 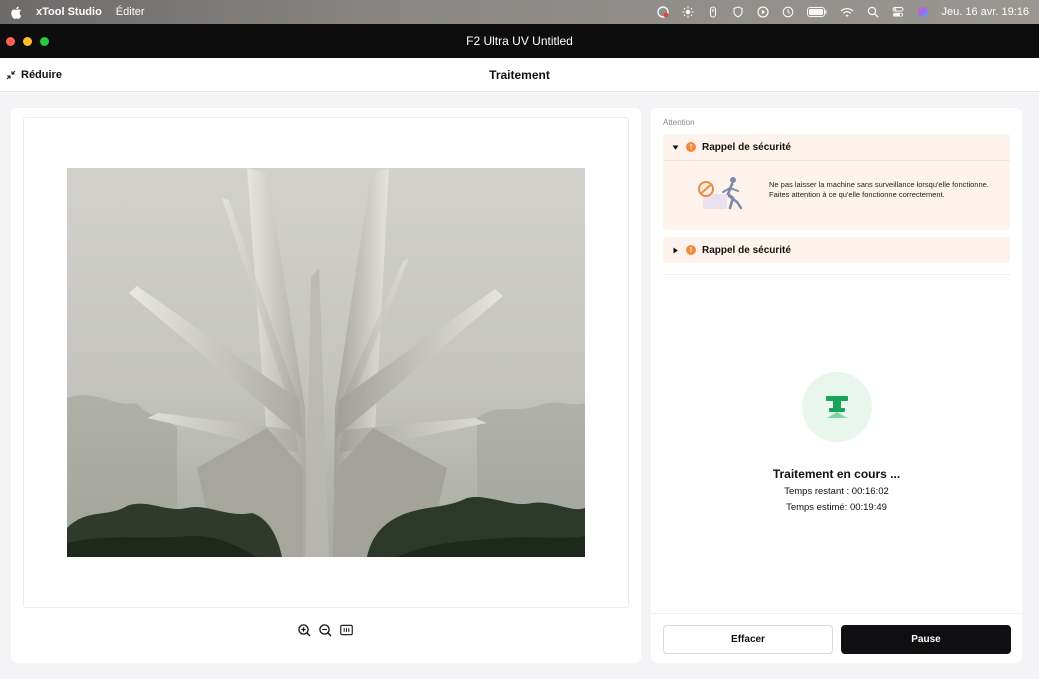 I want to click on window-controls, so click(x=24, y=41).